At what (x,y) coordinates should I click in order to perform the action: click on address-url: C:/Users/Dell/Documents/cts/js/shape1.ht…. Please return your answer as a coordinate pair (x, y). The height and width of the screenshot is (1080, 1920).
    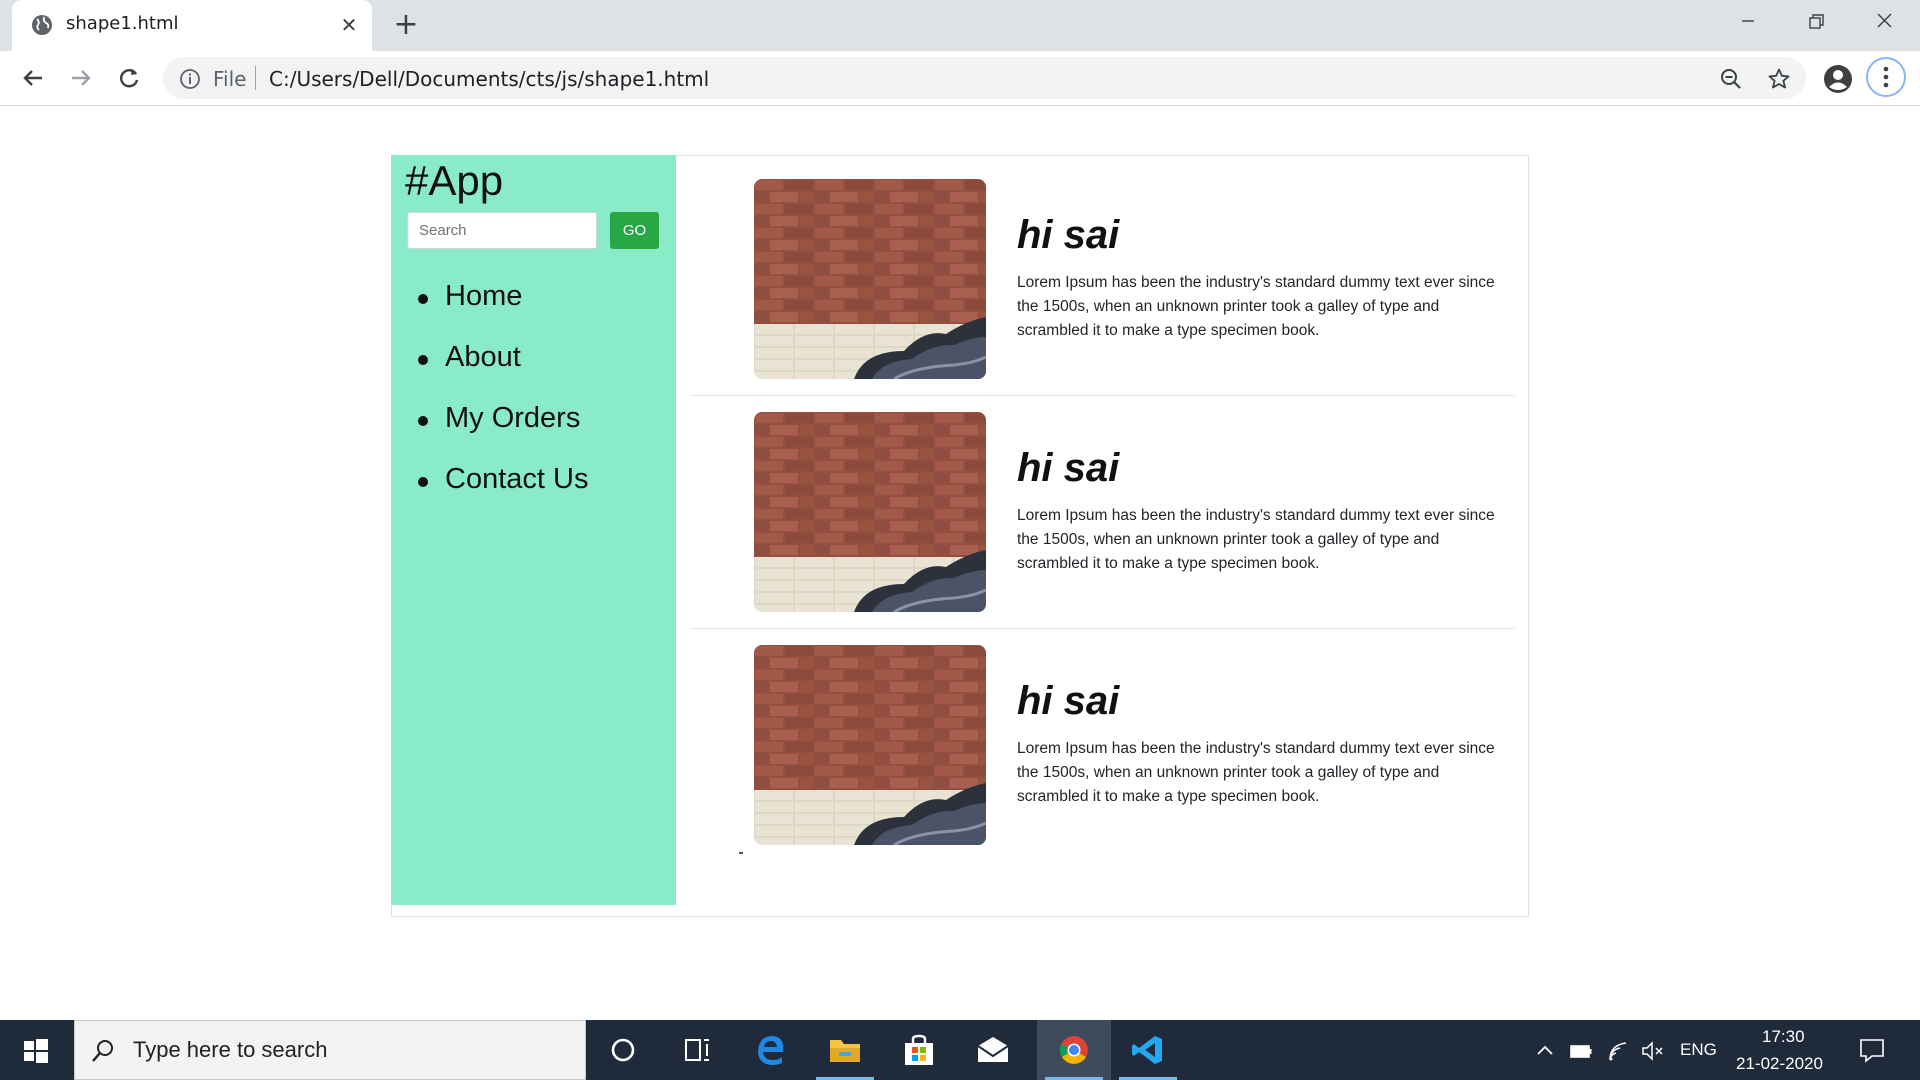
    Looking at the image, I should click on (489, 79).